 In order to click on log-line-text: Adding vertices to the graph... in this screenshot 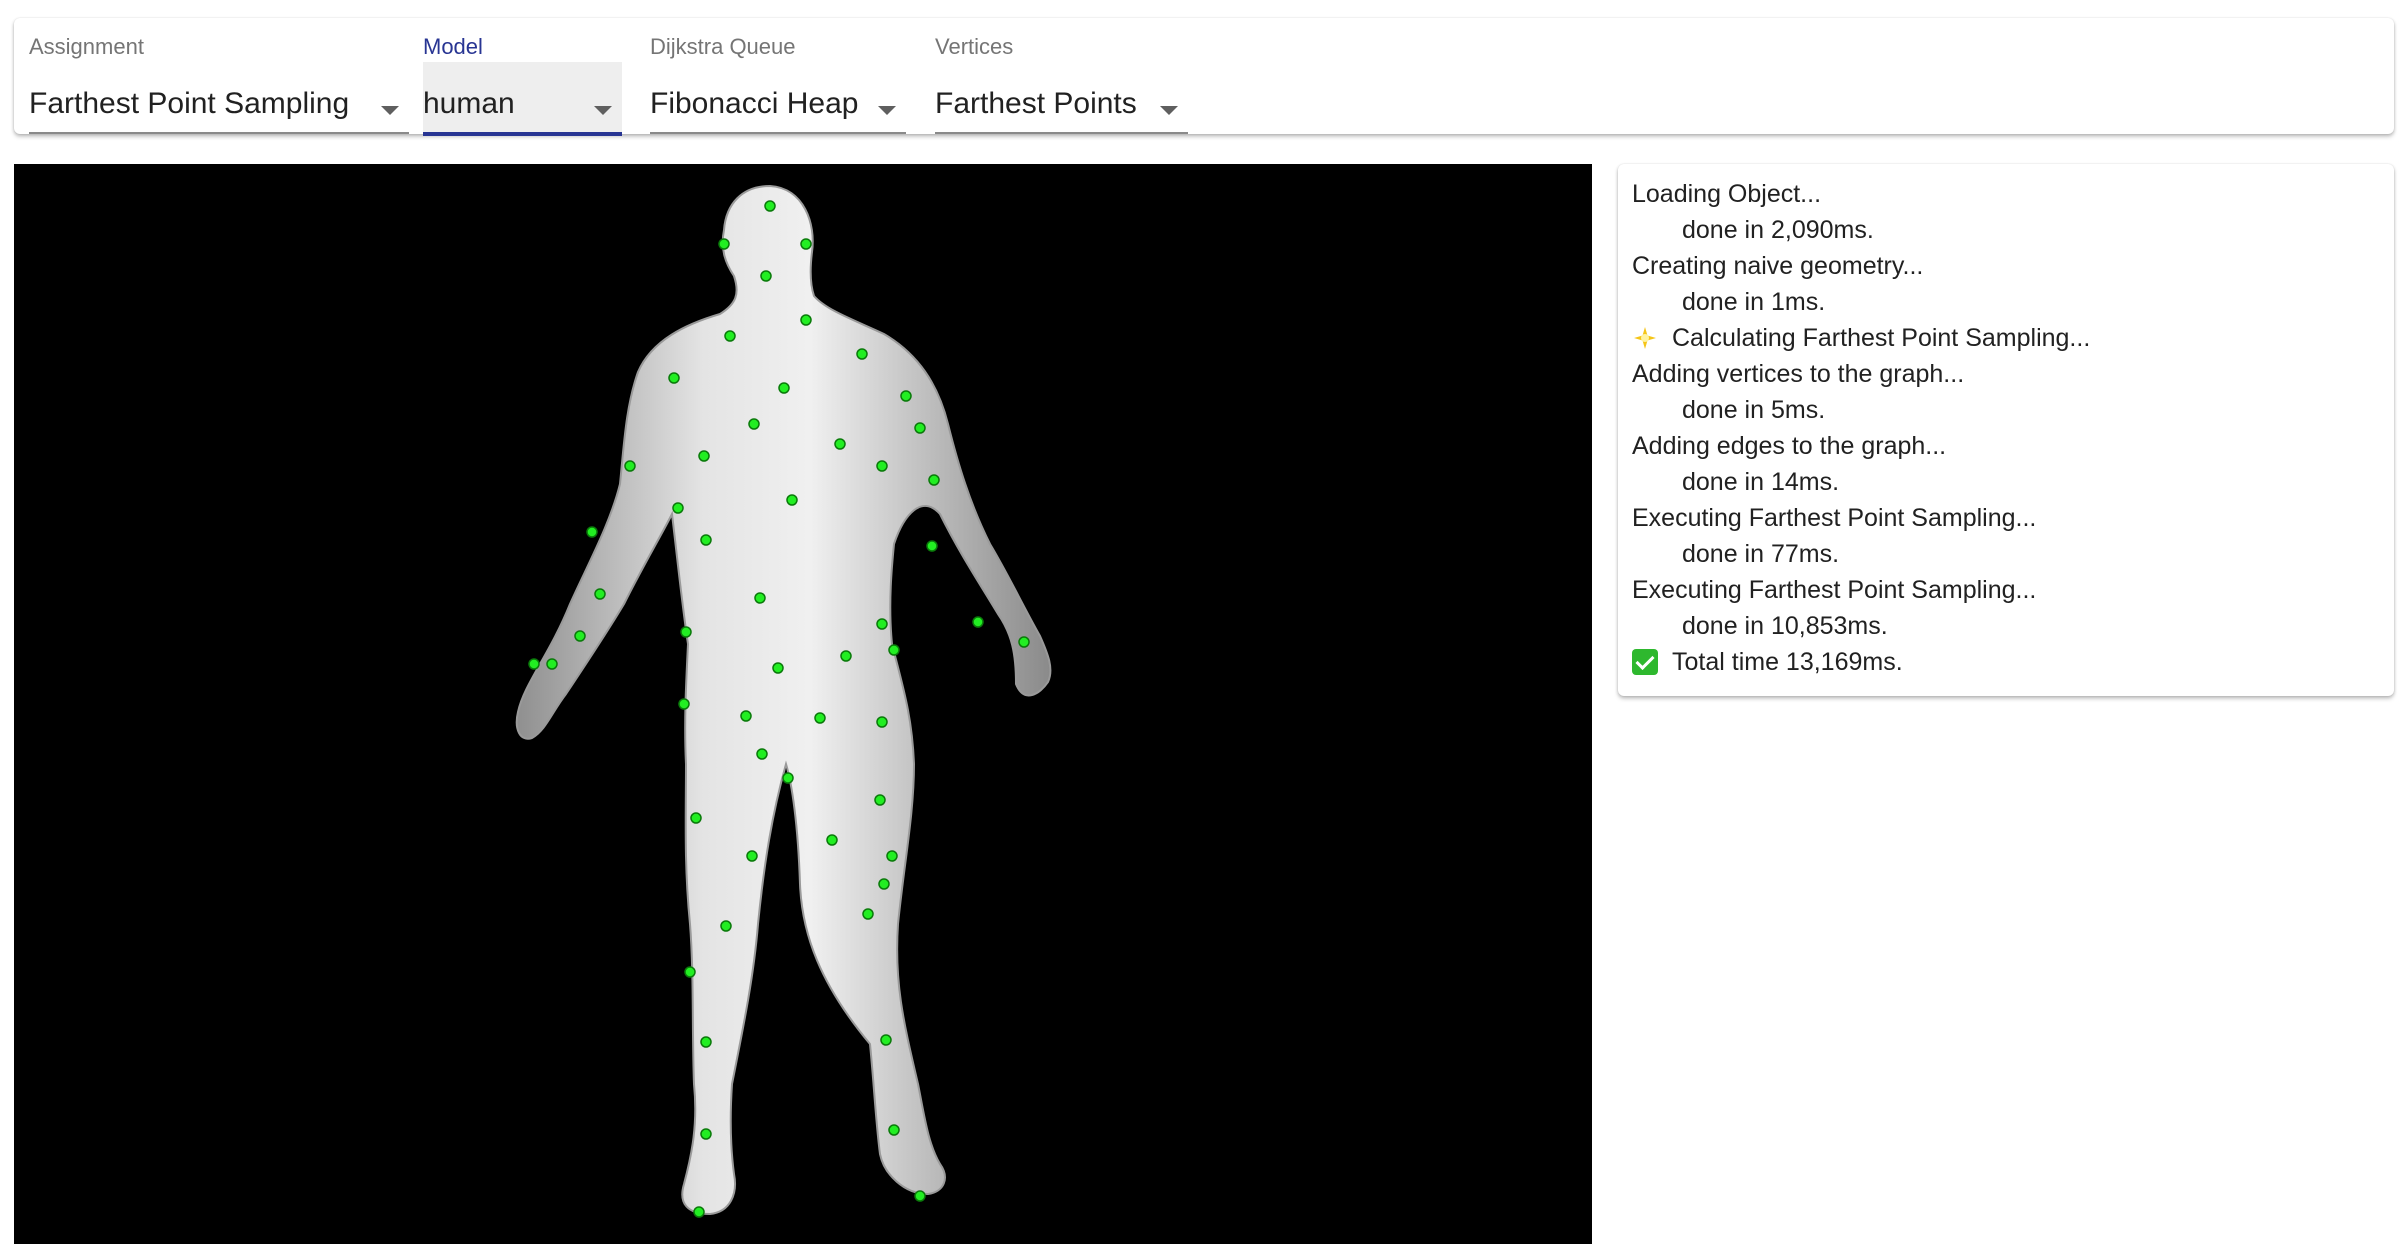, I will do `click(1798, 374)`.